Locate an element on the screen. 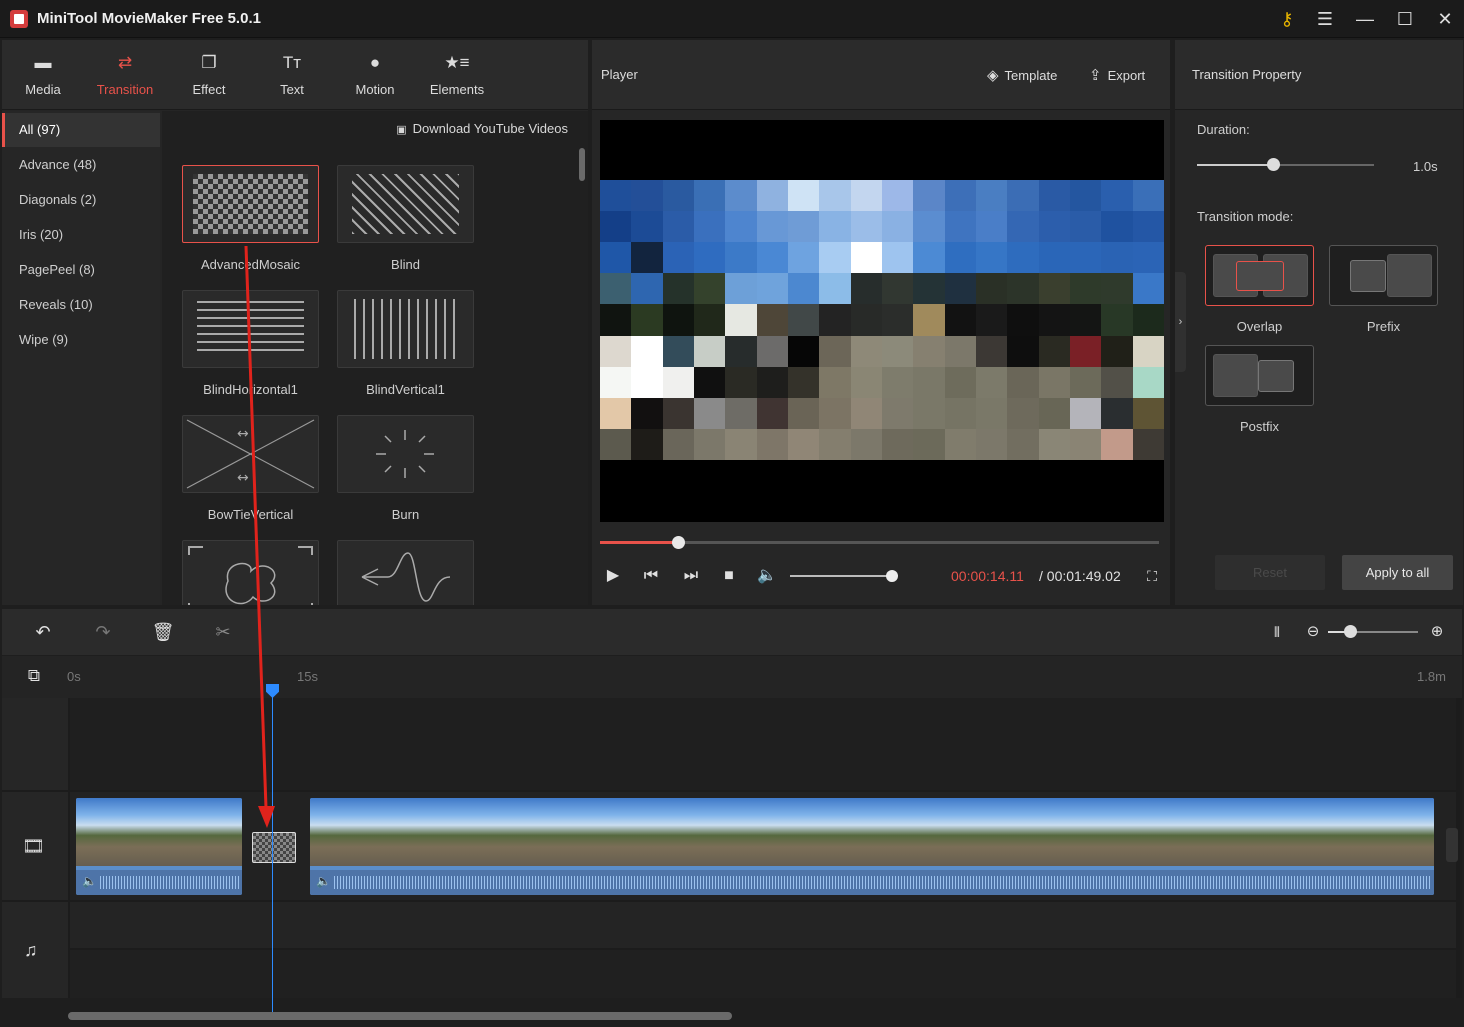  progress-knob is located at coordinates (679, 542).